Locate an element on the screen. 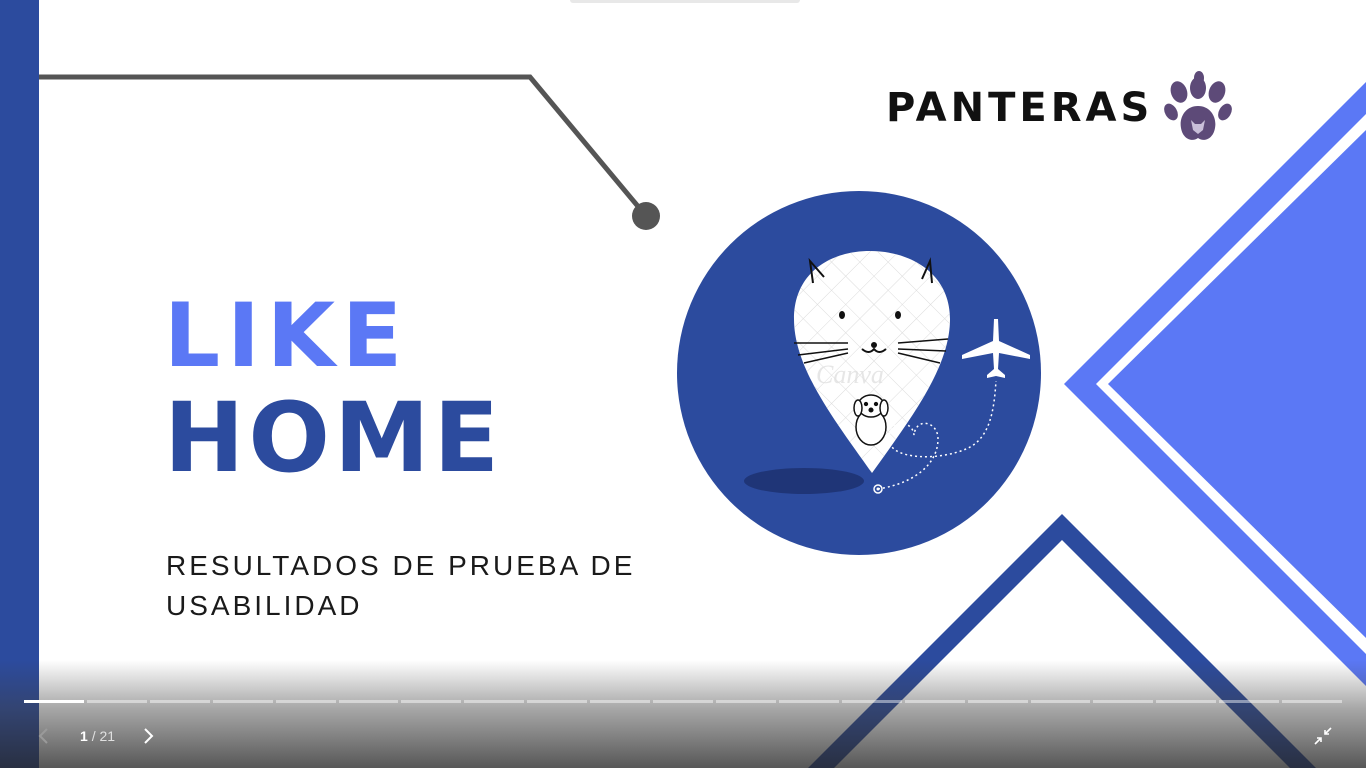  current-slide-number: 1 is located at coordinates (84, 736).